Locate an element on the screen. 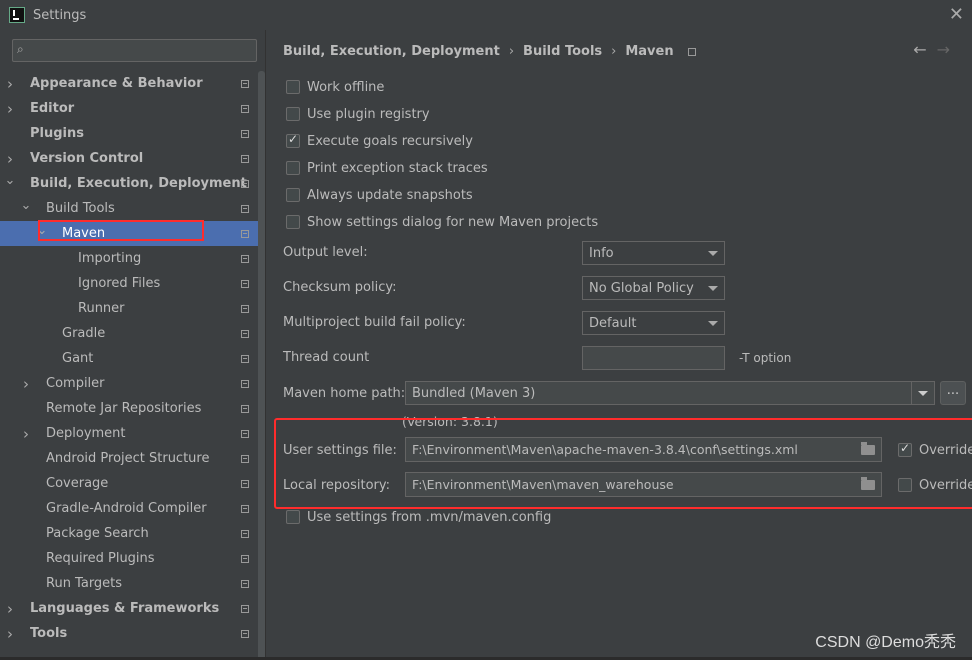 The image size is (972, 660). sidebar-item-appearance-behavior: Appearance & Behavior is located at coordinates (129, 83).